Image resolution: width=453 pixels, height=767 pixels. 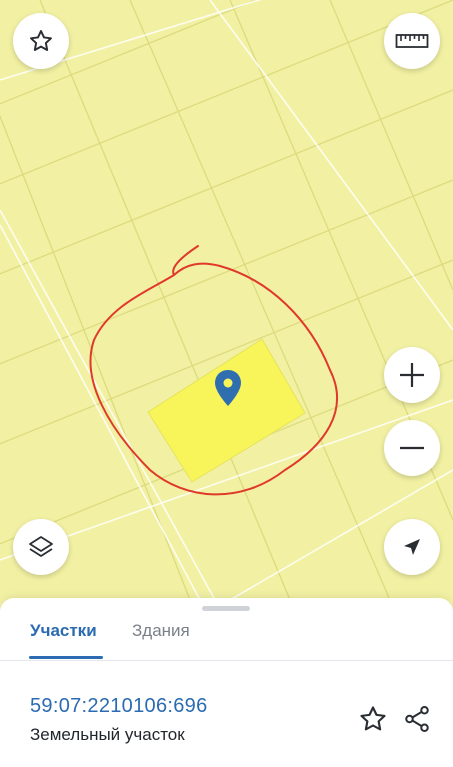 I want to click on navigation-arrow-icon, so click(x=412, y=547).